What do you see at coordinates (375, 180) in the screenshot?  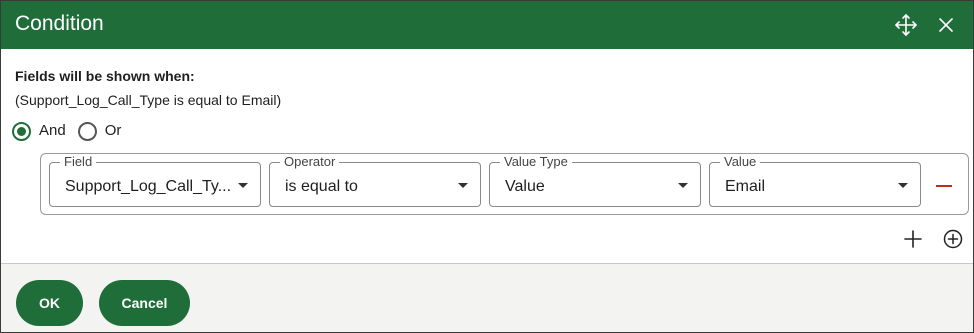 I see `operator-select: Operator is equal to` at bounding box center [375, 180].